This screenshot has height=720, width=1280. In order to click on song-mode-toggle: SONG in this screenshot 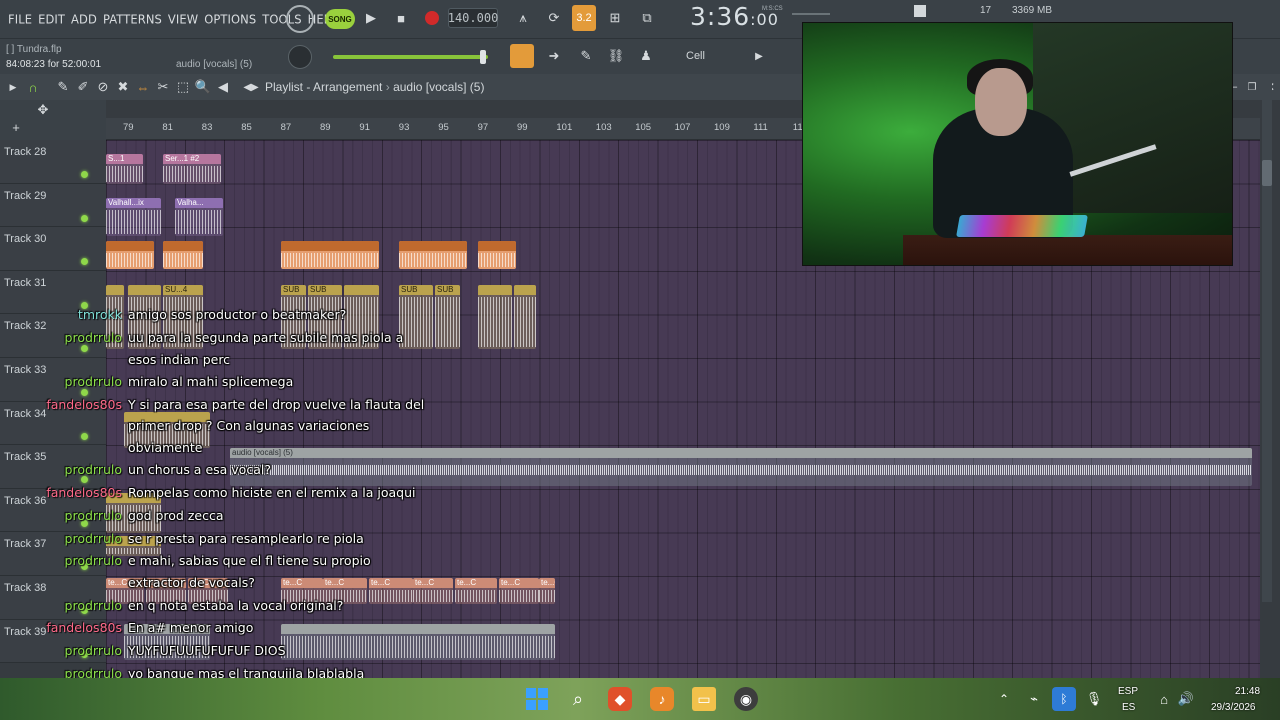, I will do `click(340, 19)`.